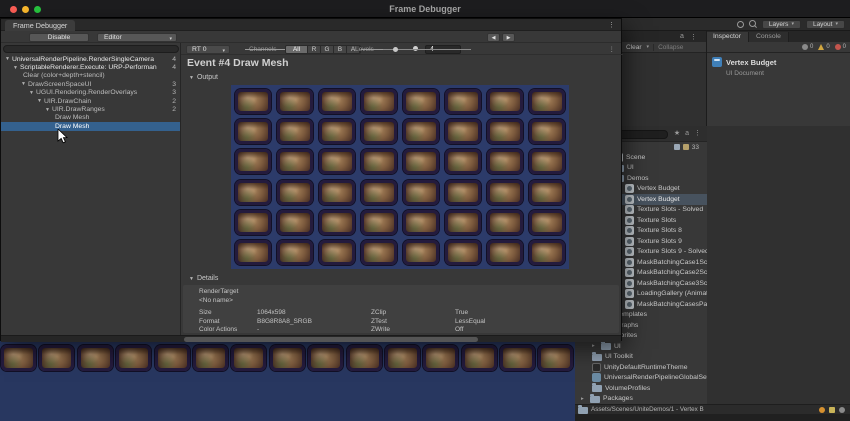 This screenshot has width=850, height=421. What do you see at coordinates (90, 84) in the screenshot?
I see `event-tree-row: ▼ DrawScreenSpaceUI 3` at bounding box center [90, 84].